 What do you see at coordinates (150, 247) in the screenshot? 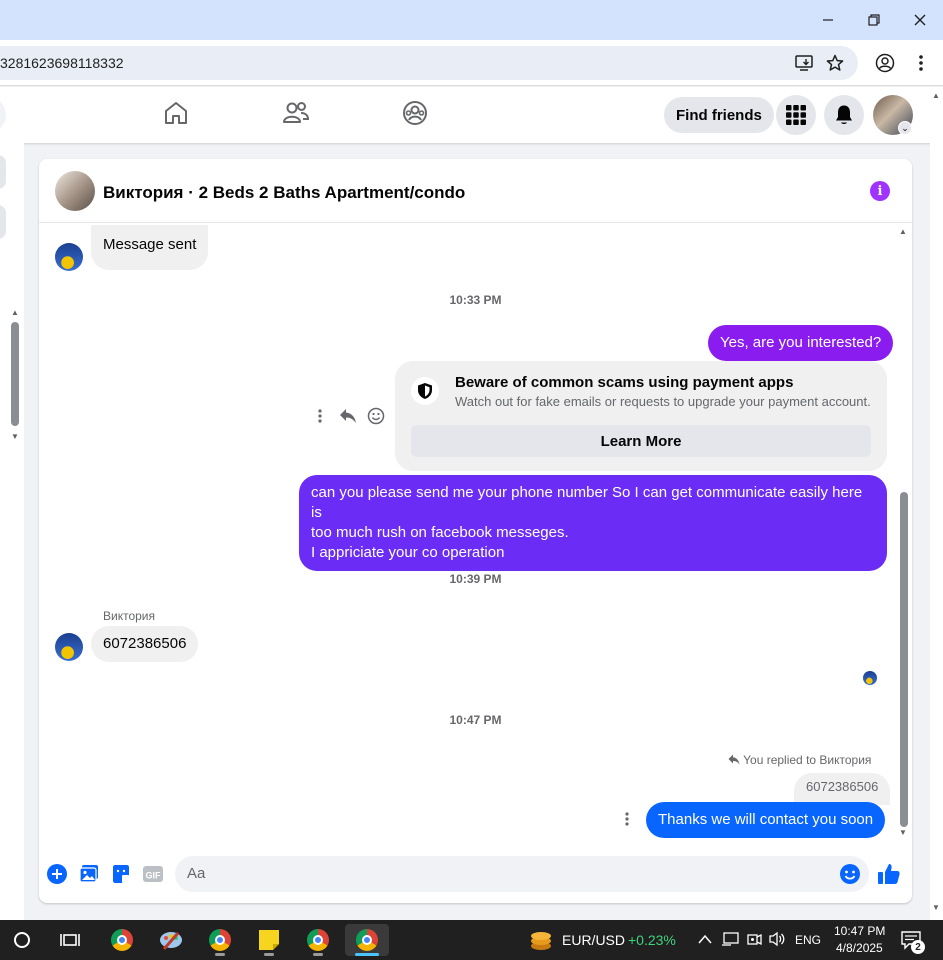
I see `incoming-message: Message sent` at bounding box center [150, 247].